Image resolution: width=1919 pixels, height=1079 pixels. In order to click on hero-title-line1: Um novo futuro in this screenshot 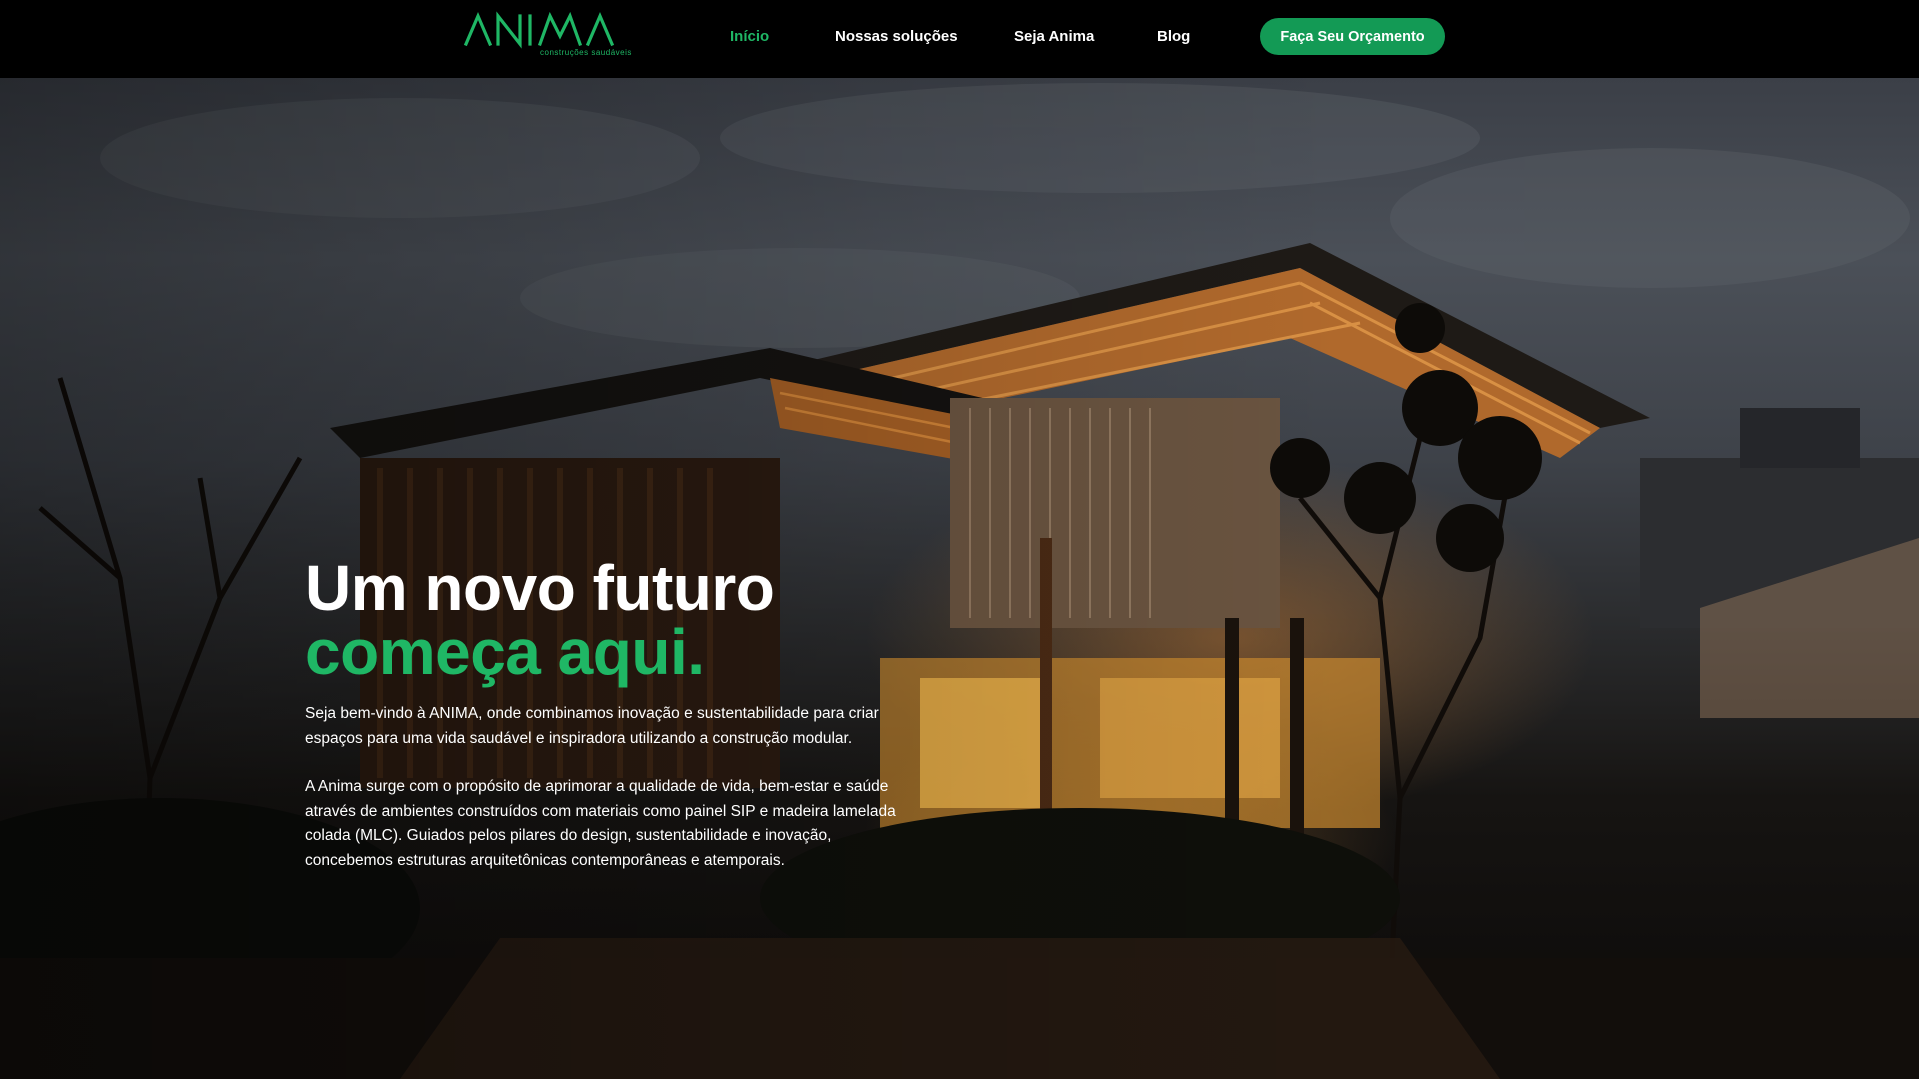, I will do `click(540, 588)`.